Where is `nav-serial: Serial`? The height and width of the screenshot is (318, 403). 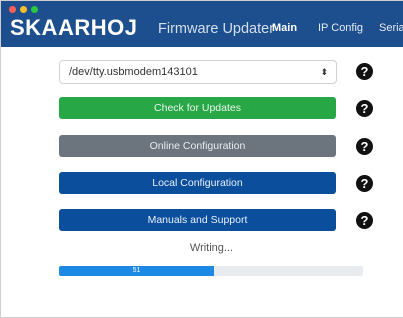
nav-serial: Serial is located at coordinates (391, 28).